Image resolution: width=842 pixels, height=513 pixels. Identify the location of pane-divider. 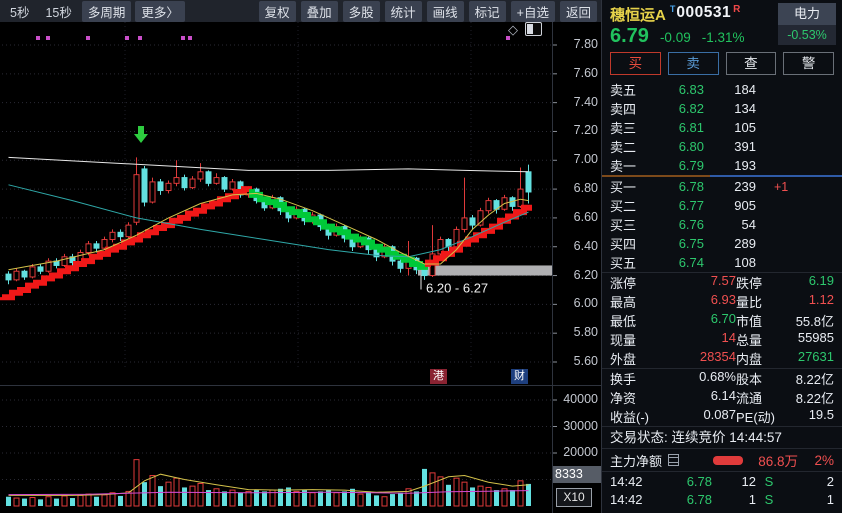
(300, 385).